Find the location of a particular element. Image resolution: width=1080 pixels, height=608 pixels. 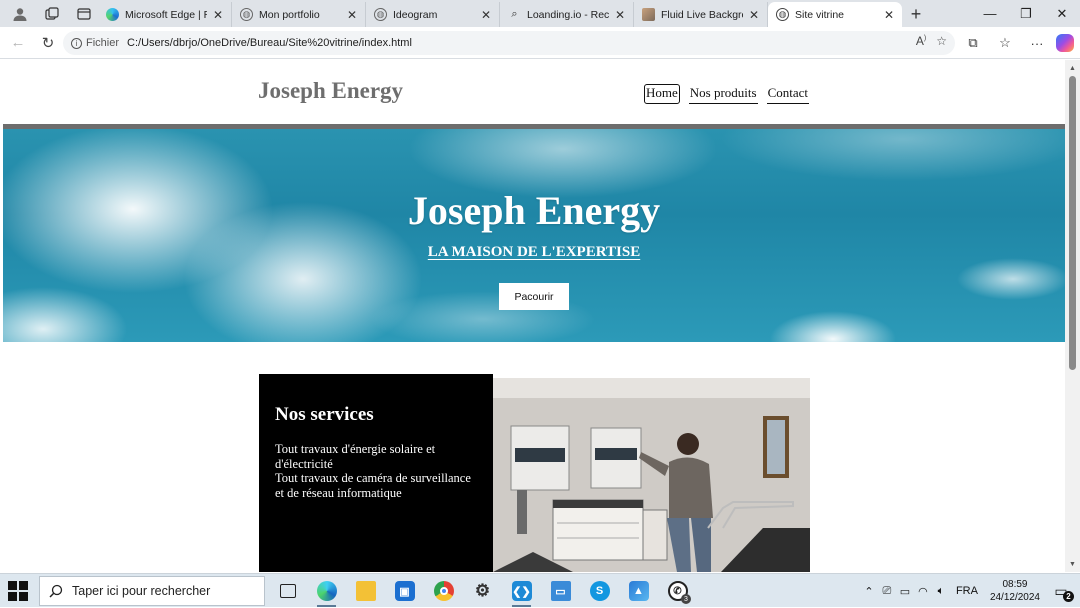

site-header: Joseph Energy Home Nos produits Contact is located at coordinates (534, 92).